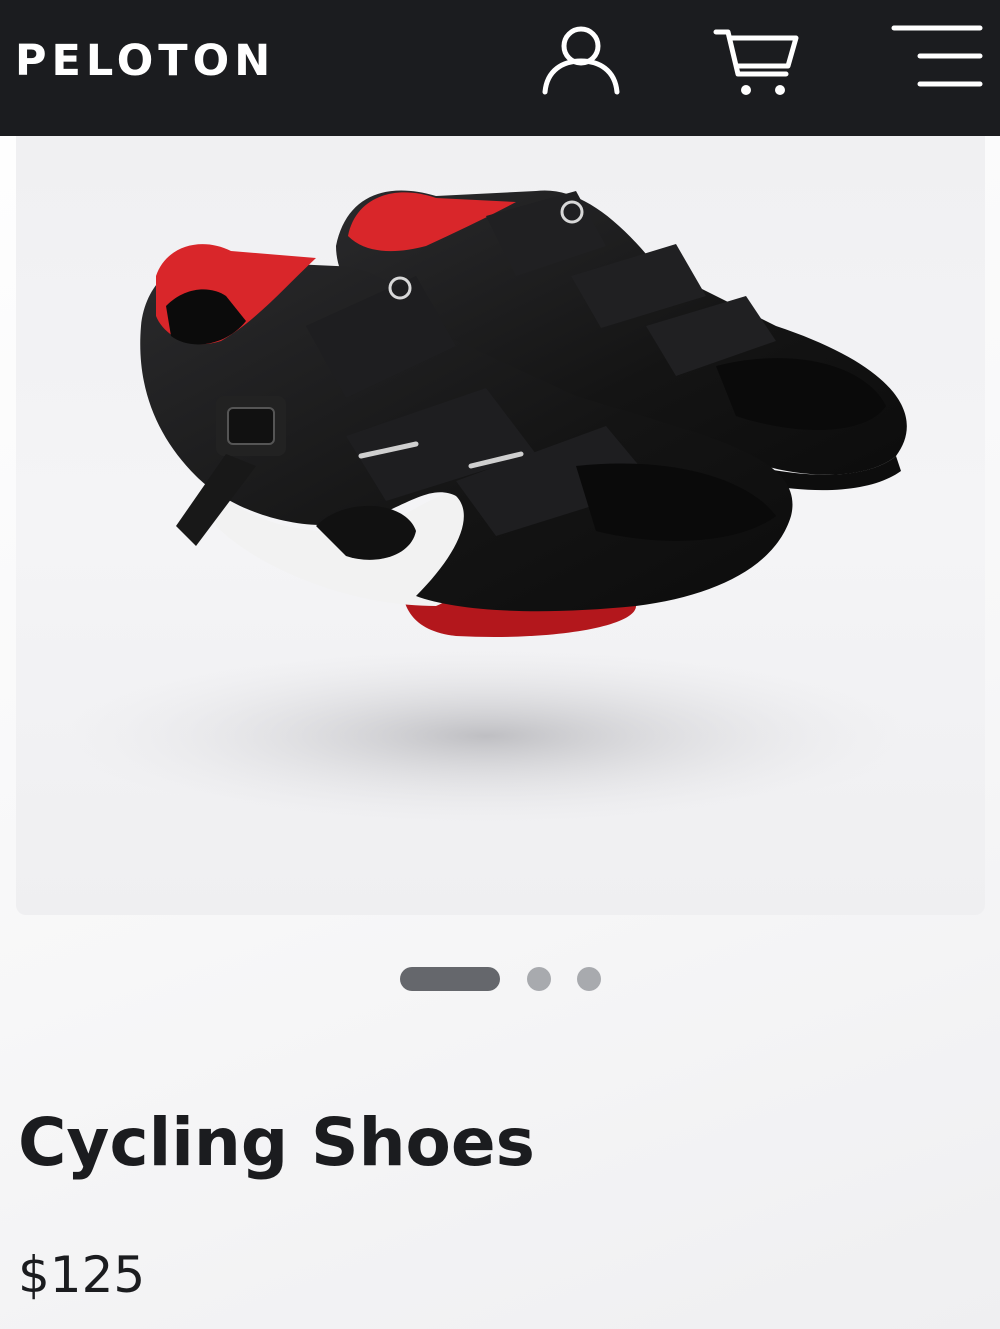  I want to click on hamburger-menu-icon, so click(937, 57).